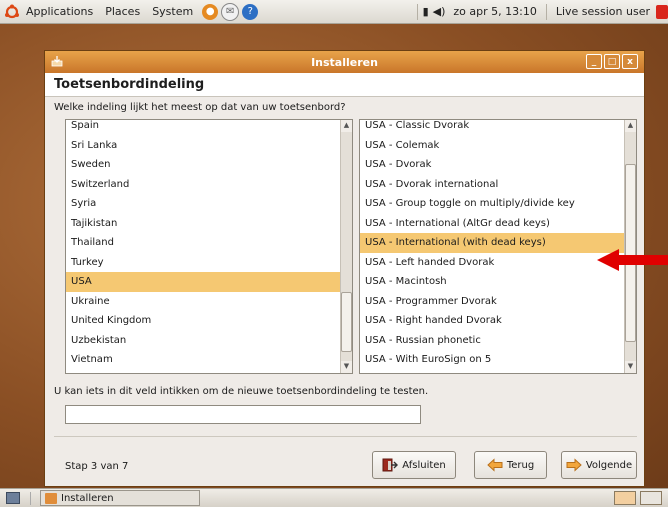  Describe the element at coordinates (492, 243) in the screenshot. I see `layout-list-item: USA - International (with dead keys)` at that location.